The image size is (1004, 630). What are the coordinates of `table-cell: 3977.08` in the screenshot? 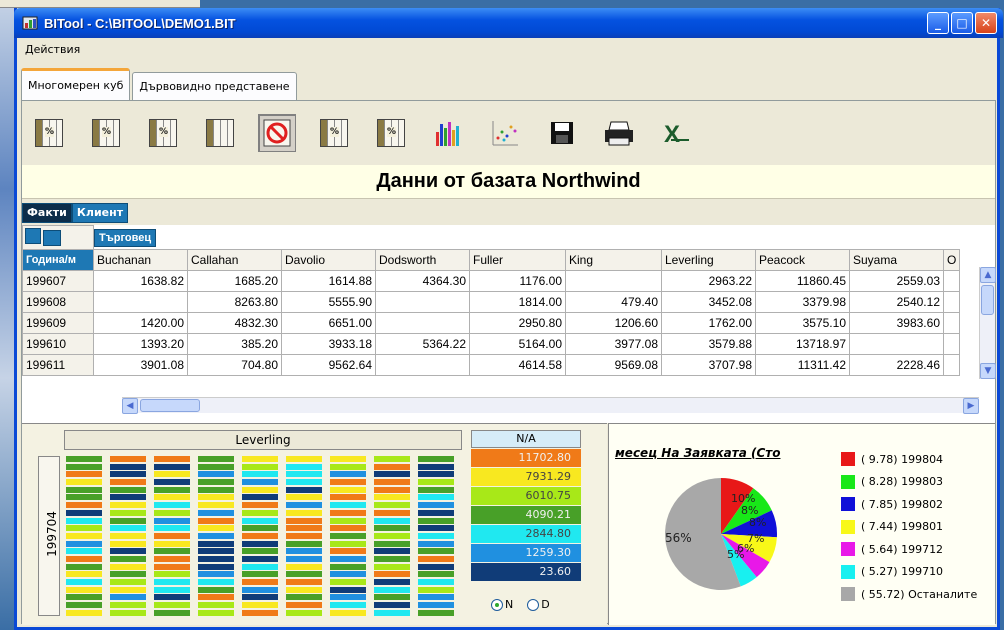 It's located at (613, 344).